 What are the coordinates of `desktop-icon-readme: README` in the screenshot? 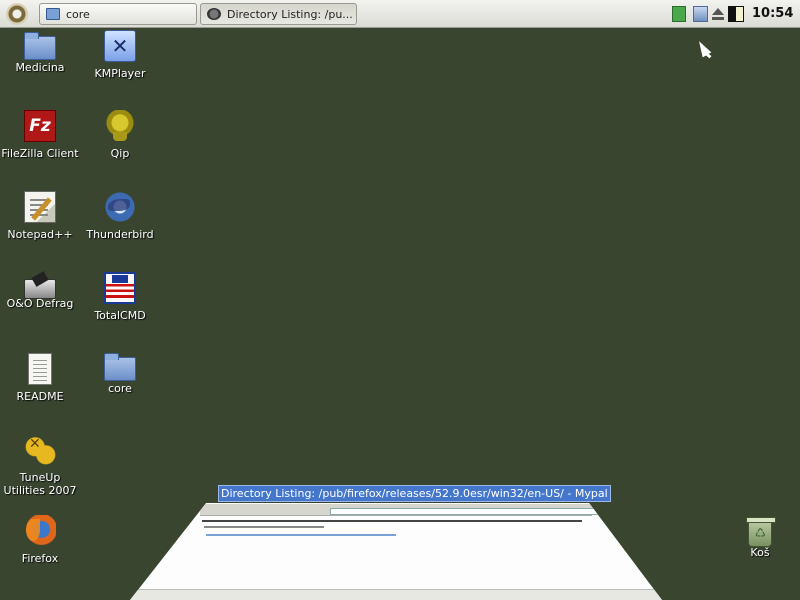 It's located at (40, 378).